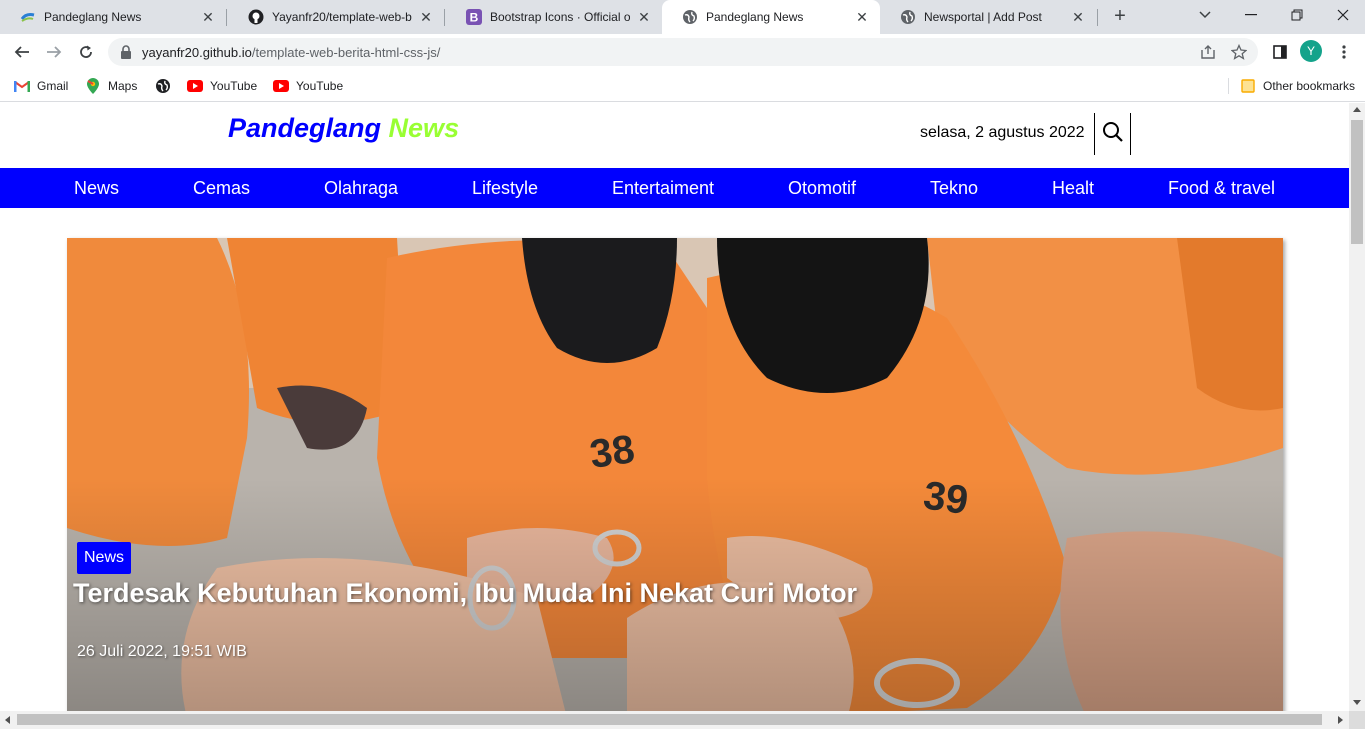 The height and width of the screenshot is (729, 1365). What do you see at coordinates (96, 188) in the screenshot?
I see `nav-item-news: News` at bounding box center [96, 188].